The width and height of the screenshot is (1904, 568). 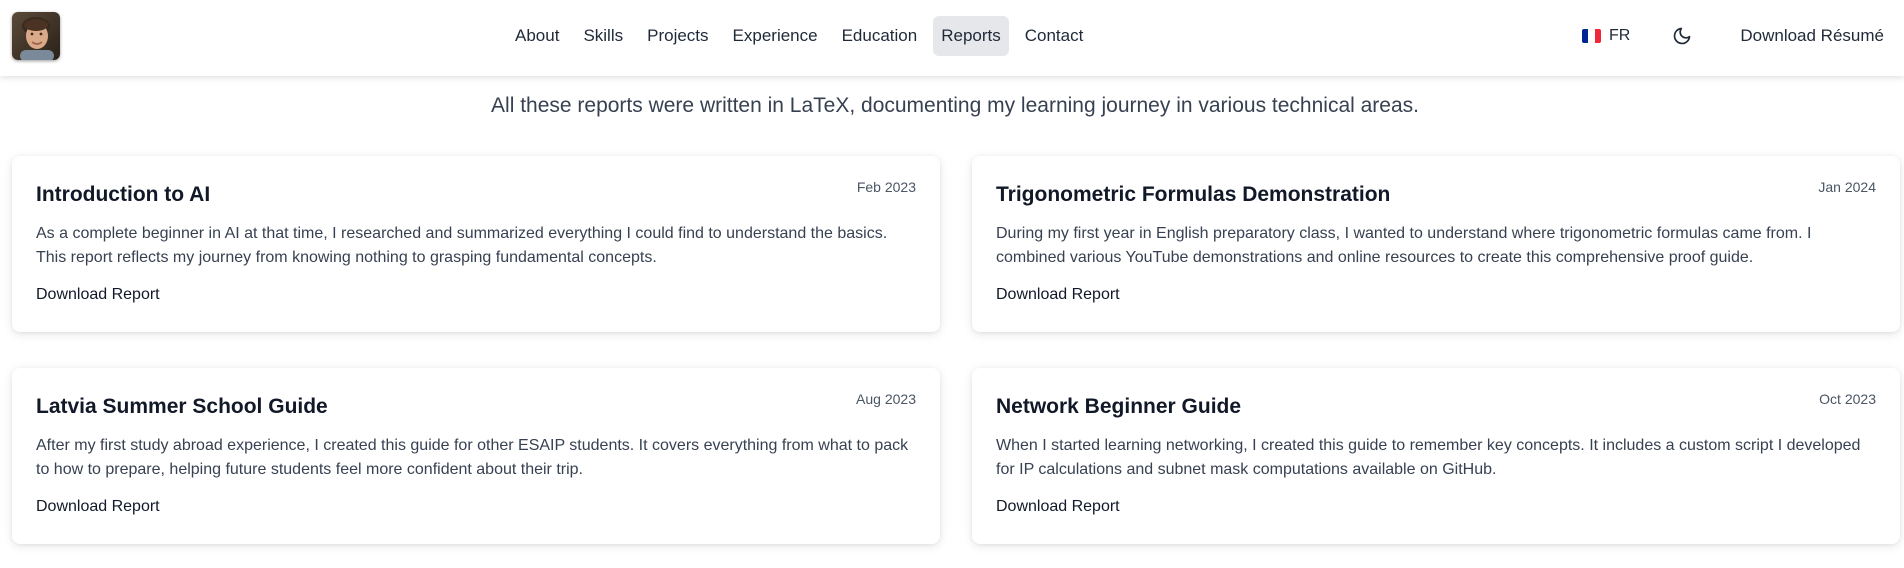 I want to click on report-date: Feb 2023, so click(x=886, y=187).